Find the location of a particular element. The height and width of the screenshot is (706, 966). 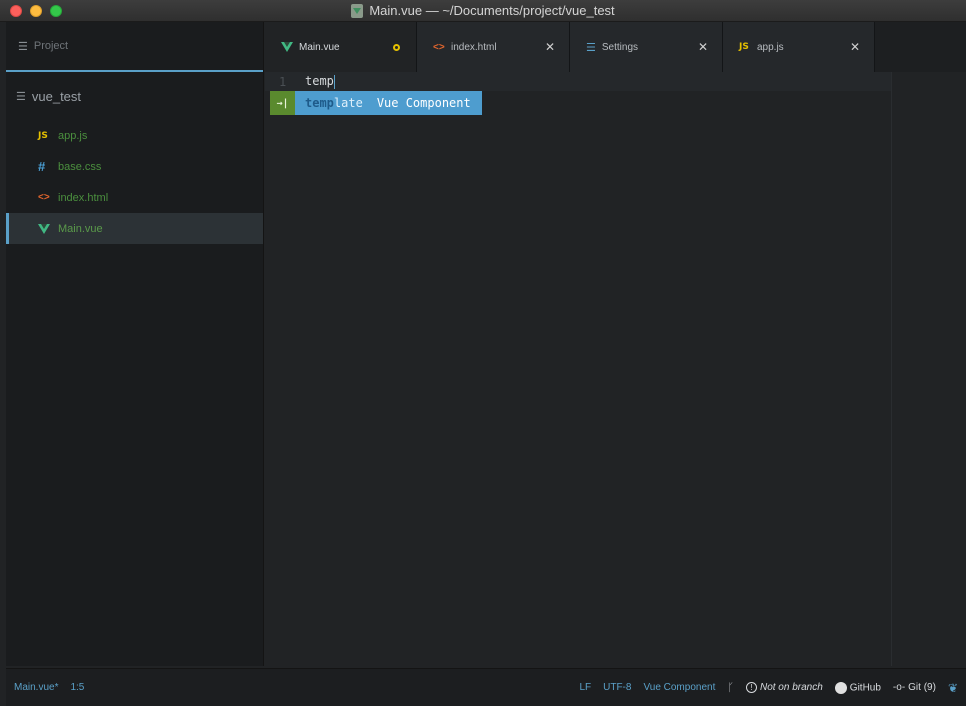

tab-label: app.js is located at coordinates (770, 47).